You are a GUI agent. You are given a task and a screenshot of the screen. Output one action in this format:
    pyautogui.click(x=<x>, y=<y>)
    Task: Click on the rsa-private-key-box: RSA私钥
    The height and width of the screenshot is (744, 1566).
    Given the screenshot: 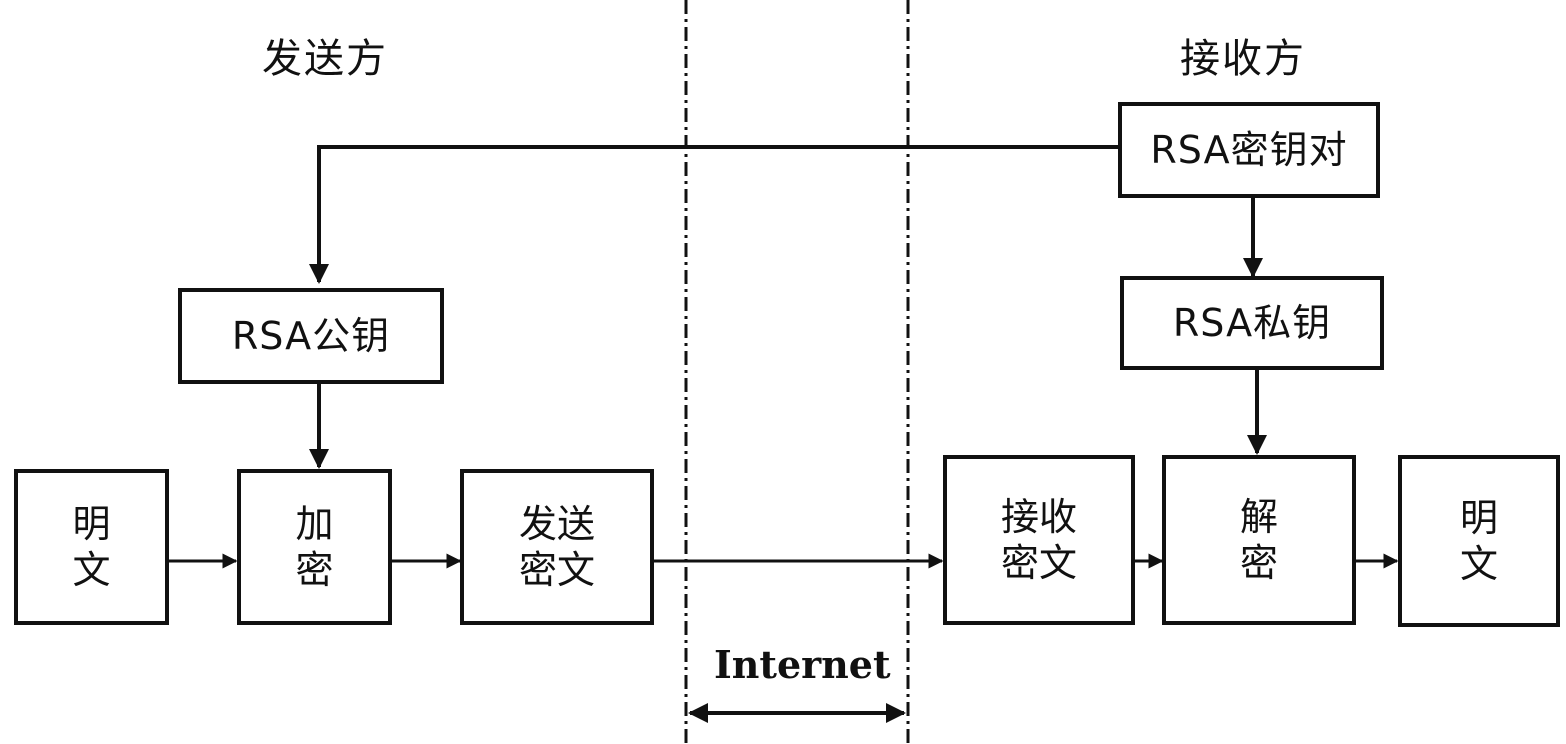 What is the action you would take?
    pyautogui.click(x=1252, y=323)
    